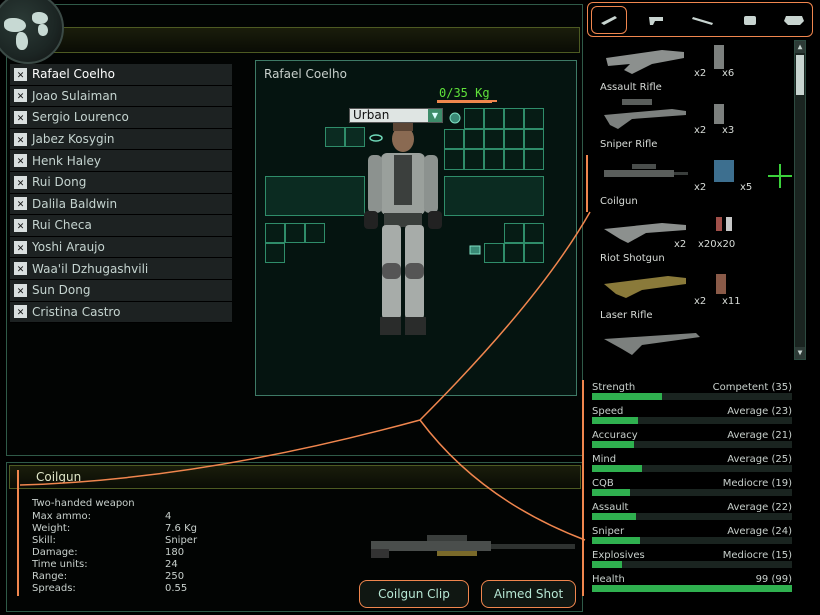  What do you see at coordinates (692, 416) in the screenshot?
I see `attribute-row: Speed Average (23)` at bounding box center [692, 416].